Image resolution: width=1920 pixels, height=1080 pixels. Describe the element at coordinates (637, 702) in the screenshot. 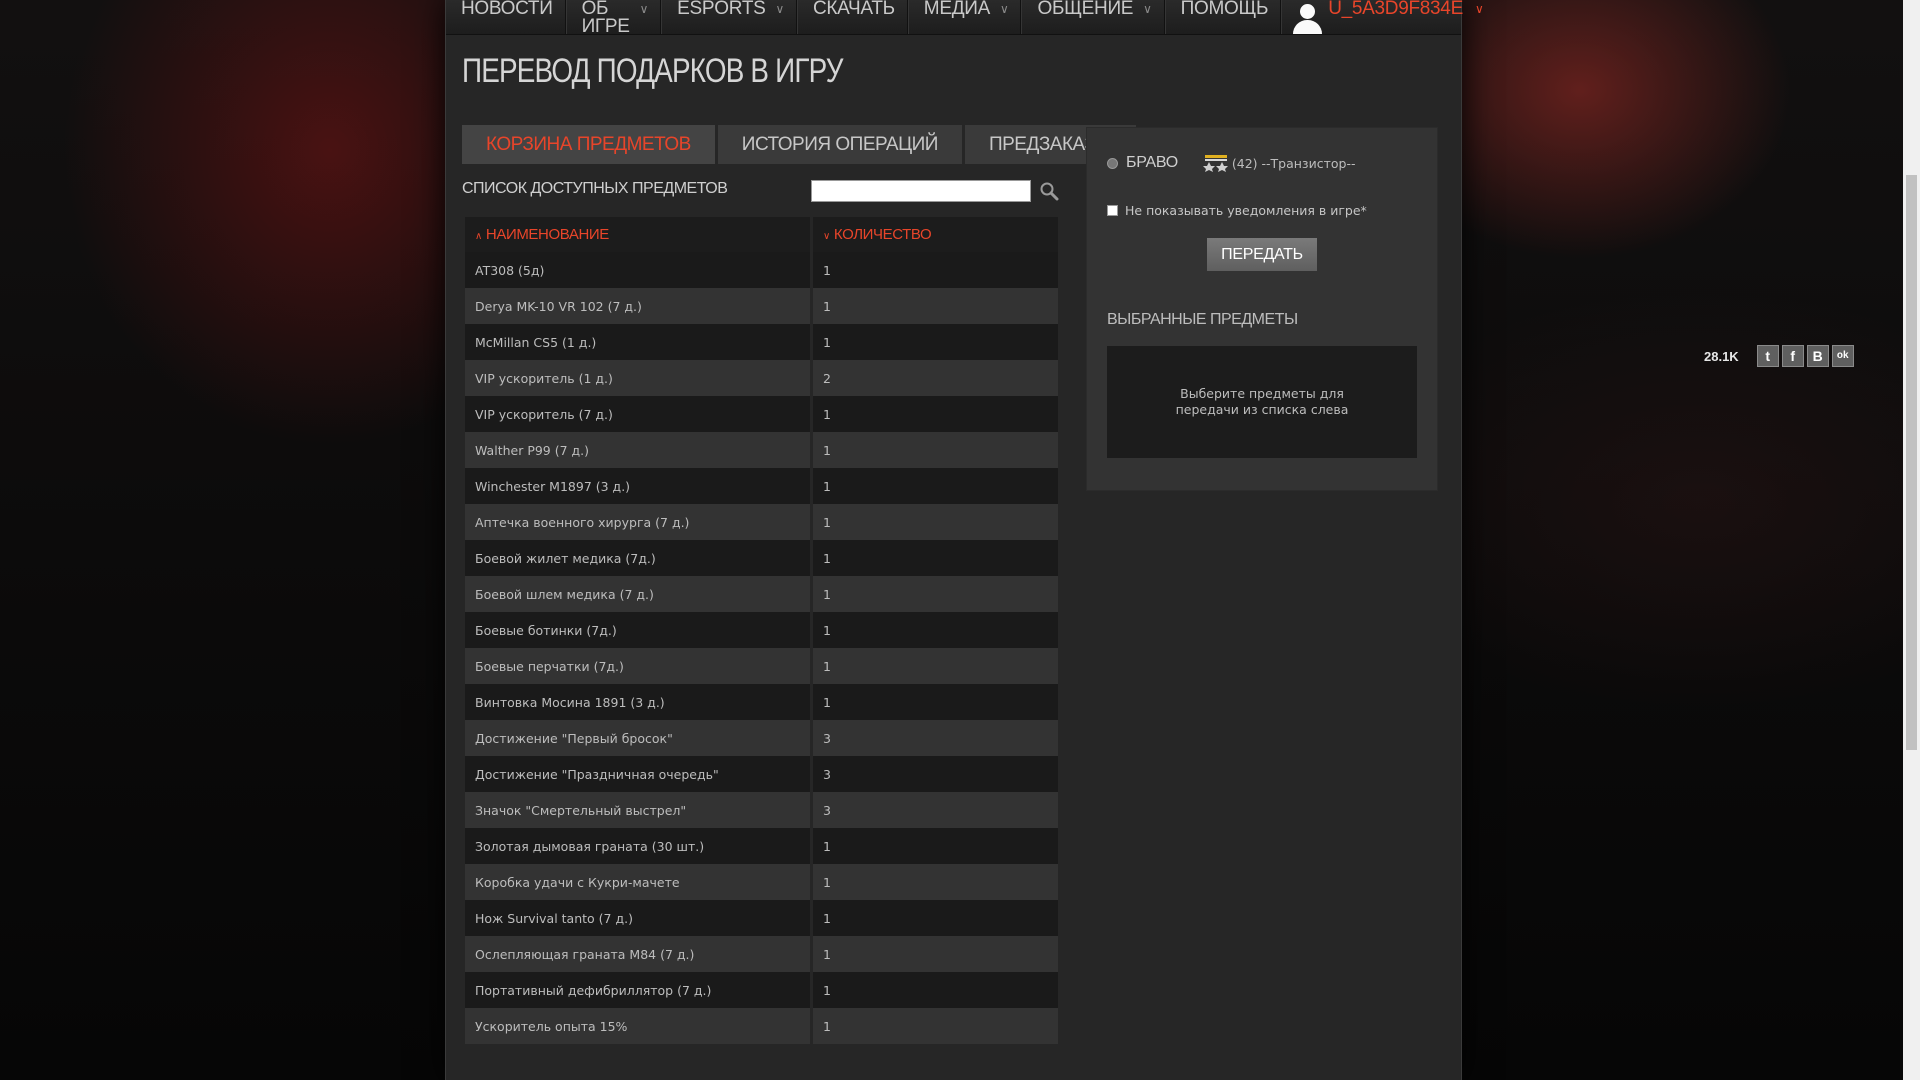

I see `item-name: Винтовка Мосина 1891 (3 д.)` at that location.